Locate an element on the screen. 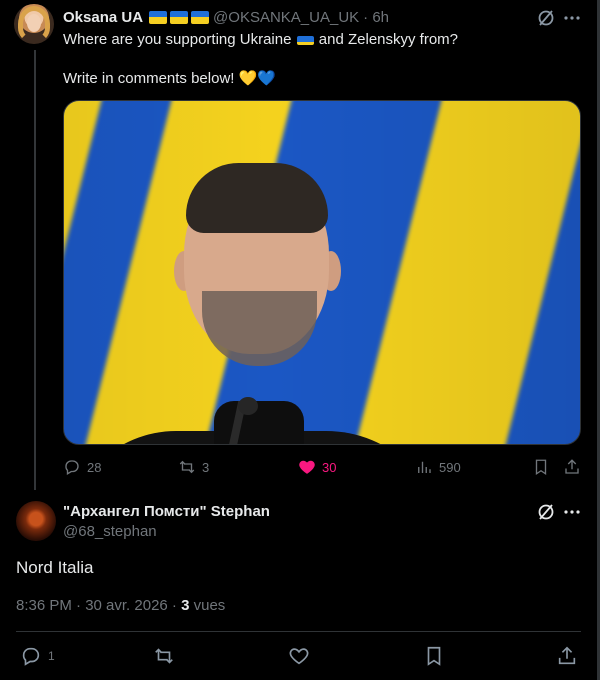  views-bars-icon is located at coordinates (424, 467).